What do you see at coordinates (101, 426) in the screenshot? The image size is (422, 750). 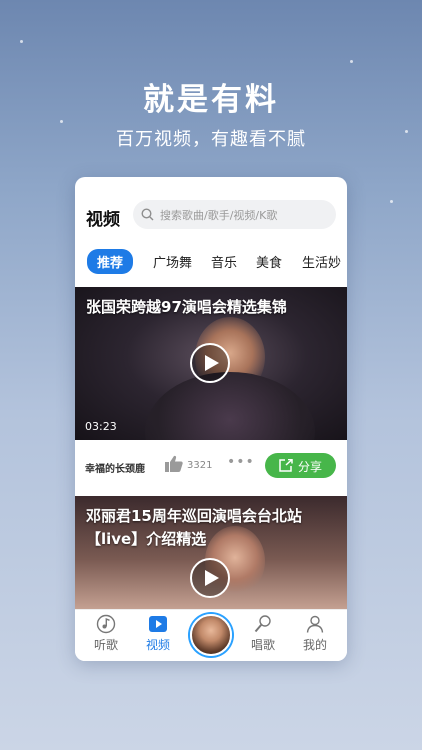 I see `video-duration: 03:23` at bounding box center [101, 426].